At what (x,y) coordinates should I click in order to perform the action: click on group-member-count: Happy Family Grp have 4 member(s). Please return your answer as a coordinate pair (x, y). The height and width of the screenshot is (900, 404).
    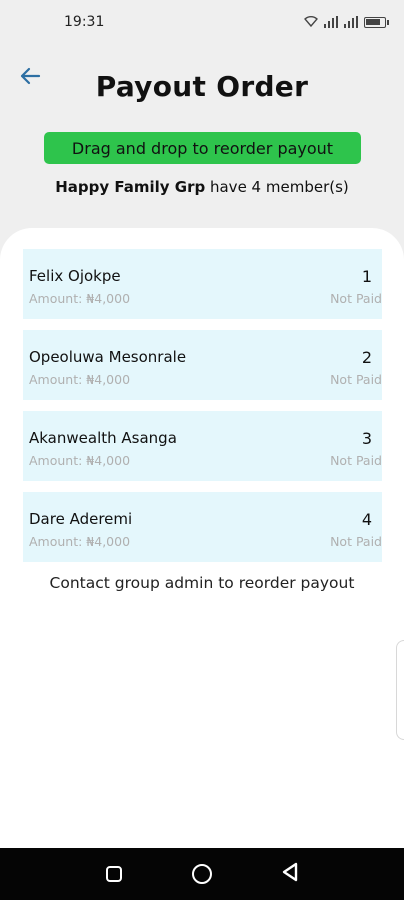
    Looking at the image, I should click on (202, 187).